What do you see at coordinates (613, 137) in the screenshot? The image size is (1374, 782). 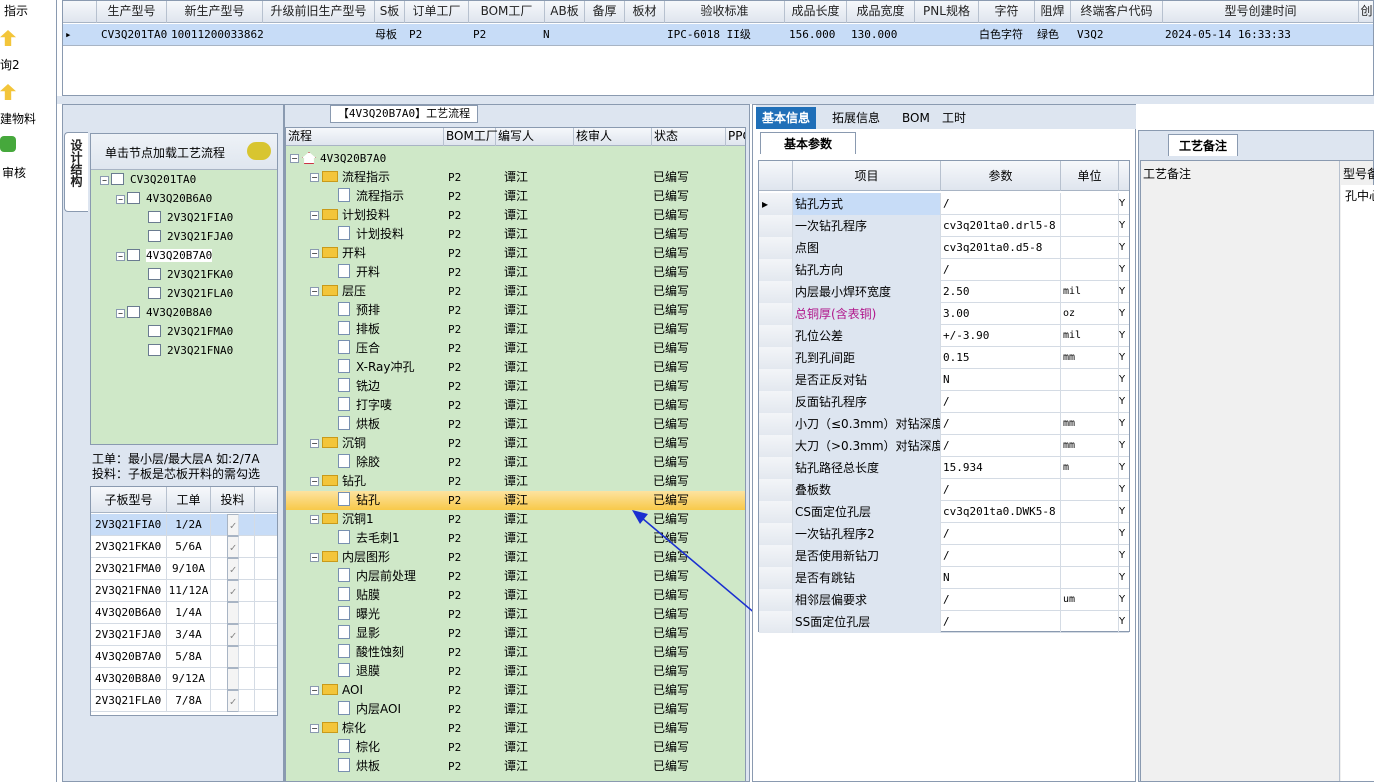 I see `col-header: 核审人` at bounding box center [613, 137].